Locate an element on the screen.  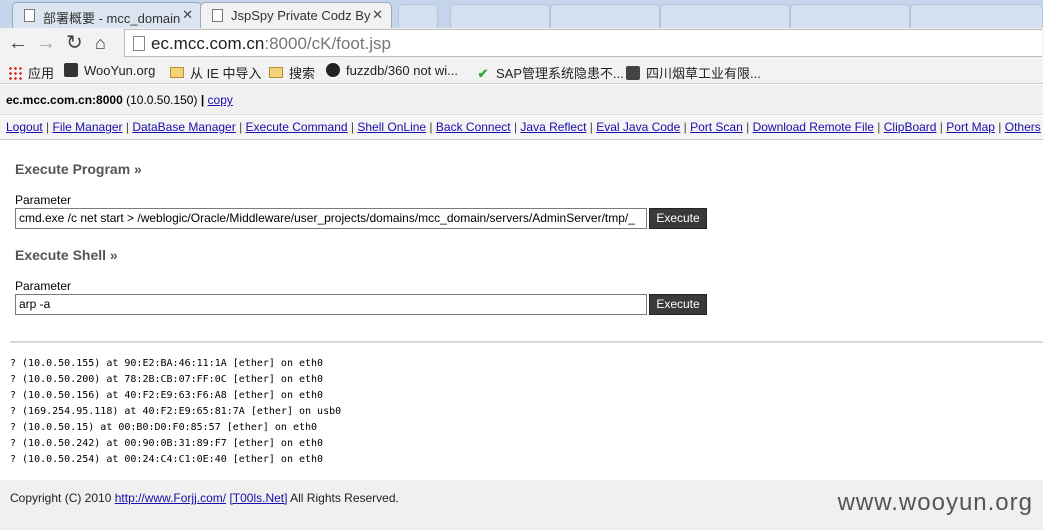
execute-shell-button: Execute is located at coordinates (678, 304).